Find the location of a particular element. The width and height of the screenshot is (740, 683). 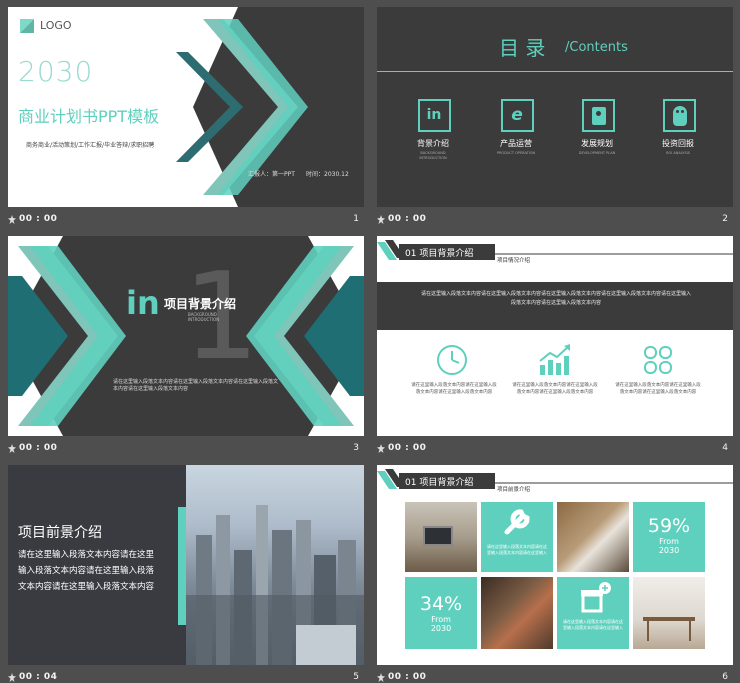

photo-tile-chairs is located at coordinates (669, 613).